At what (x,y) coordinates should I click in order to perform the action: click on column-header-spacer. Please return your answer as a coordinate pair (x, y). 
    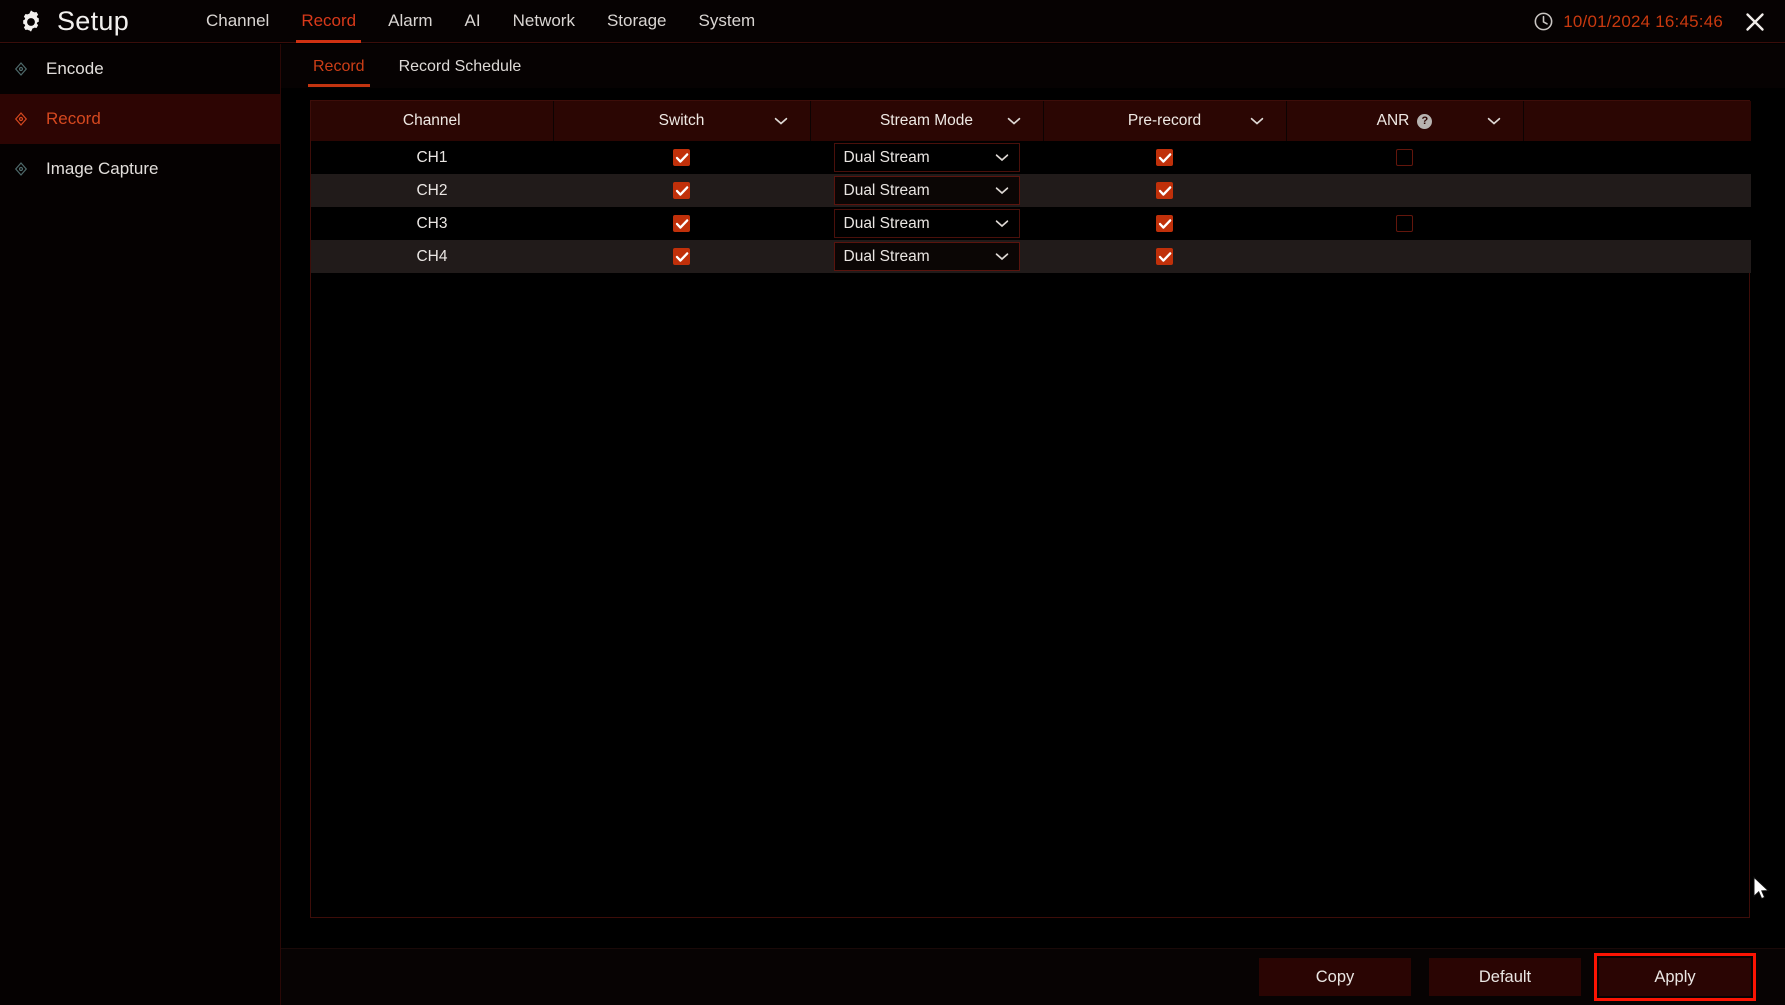
    Looking at the image, I should click on (1637, 121).